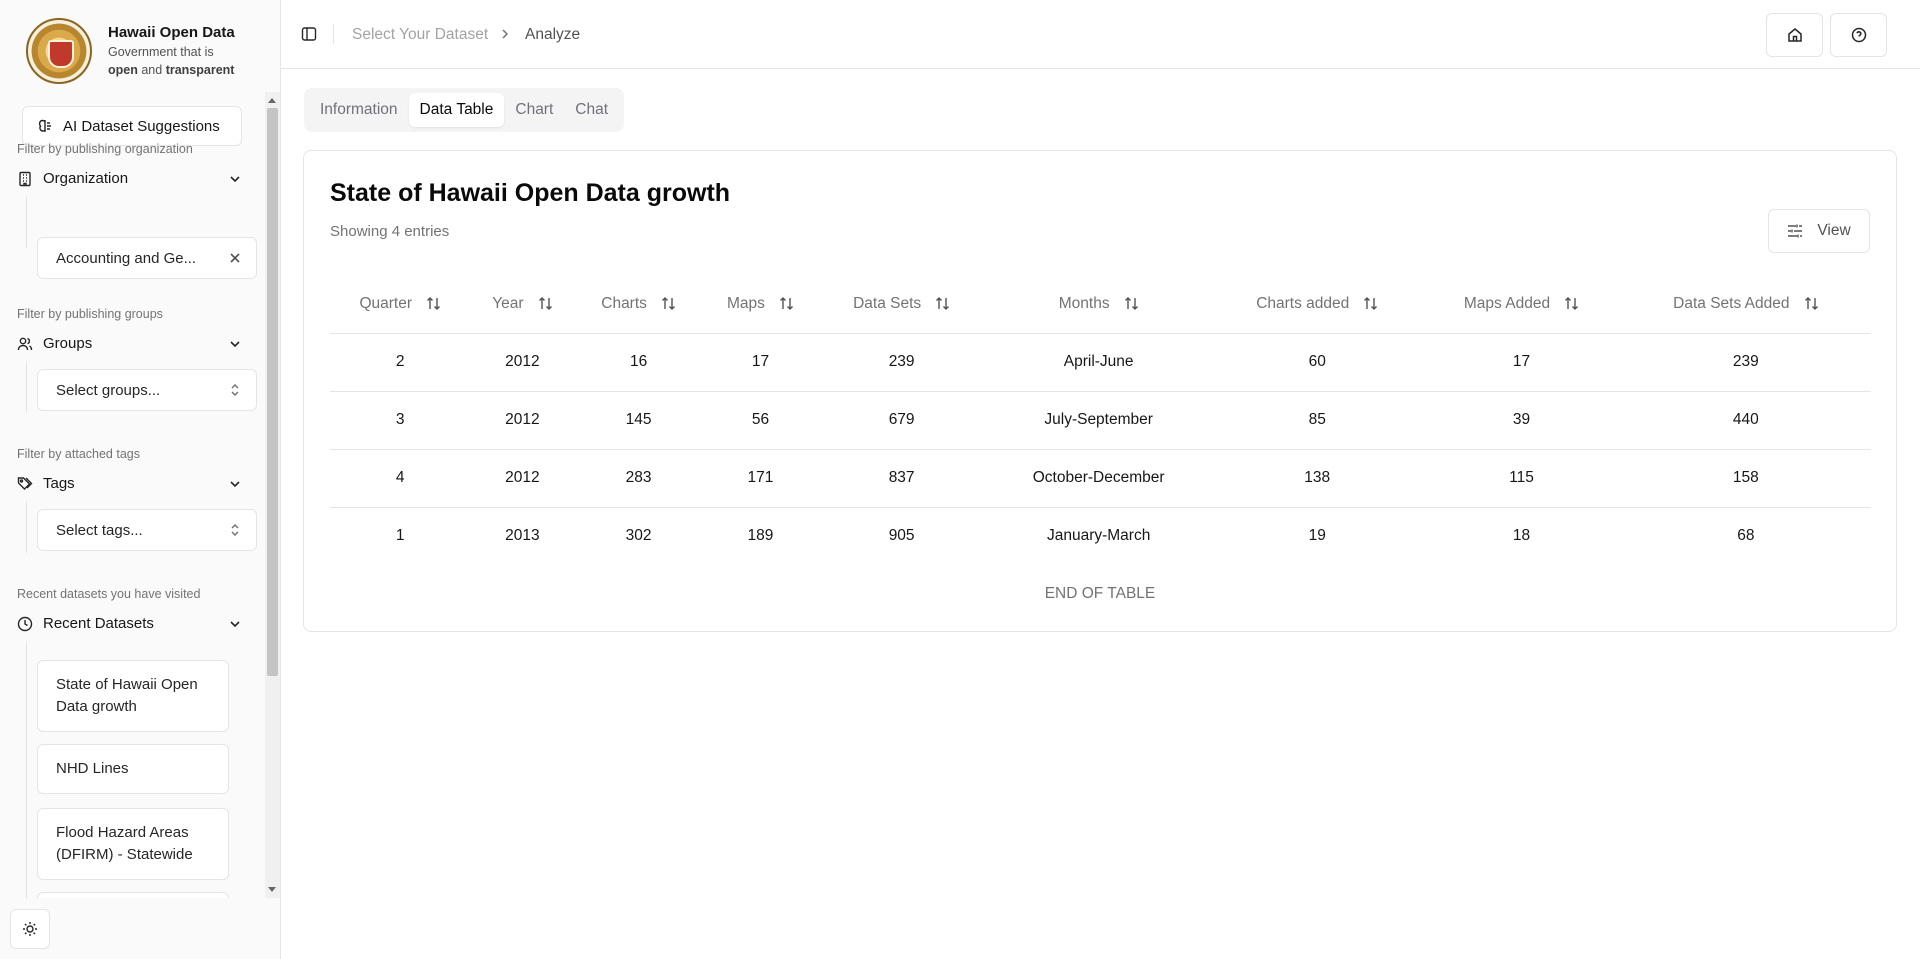  Describe the element at coordinates (25, 343) in the screenshot. I see `users-icon` at that location.